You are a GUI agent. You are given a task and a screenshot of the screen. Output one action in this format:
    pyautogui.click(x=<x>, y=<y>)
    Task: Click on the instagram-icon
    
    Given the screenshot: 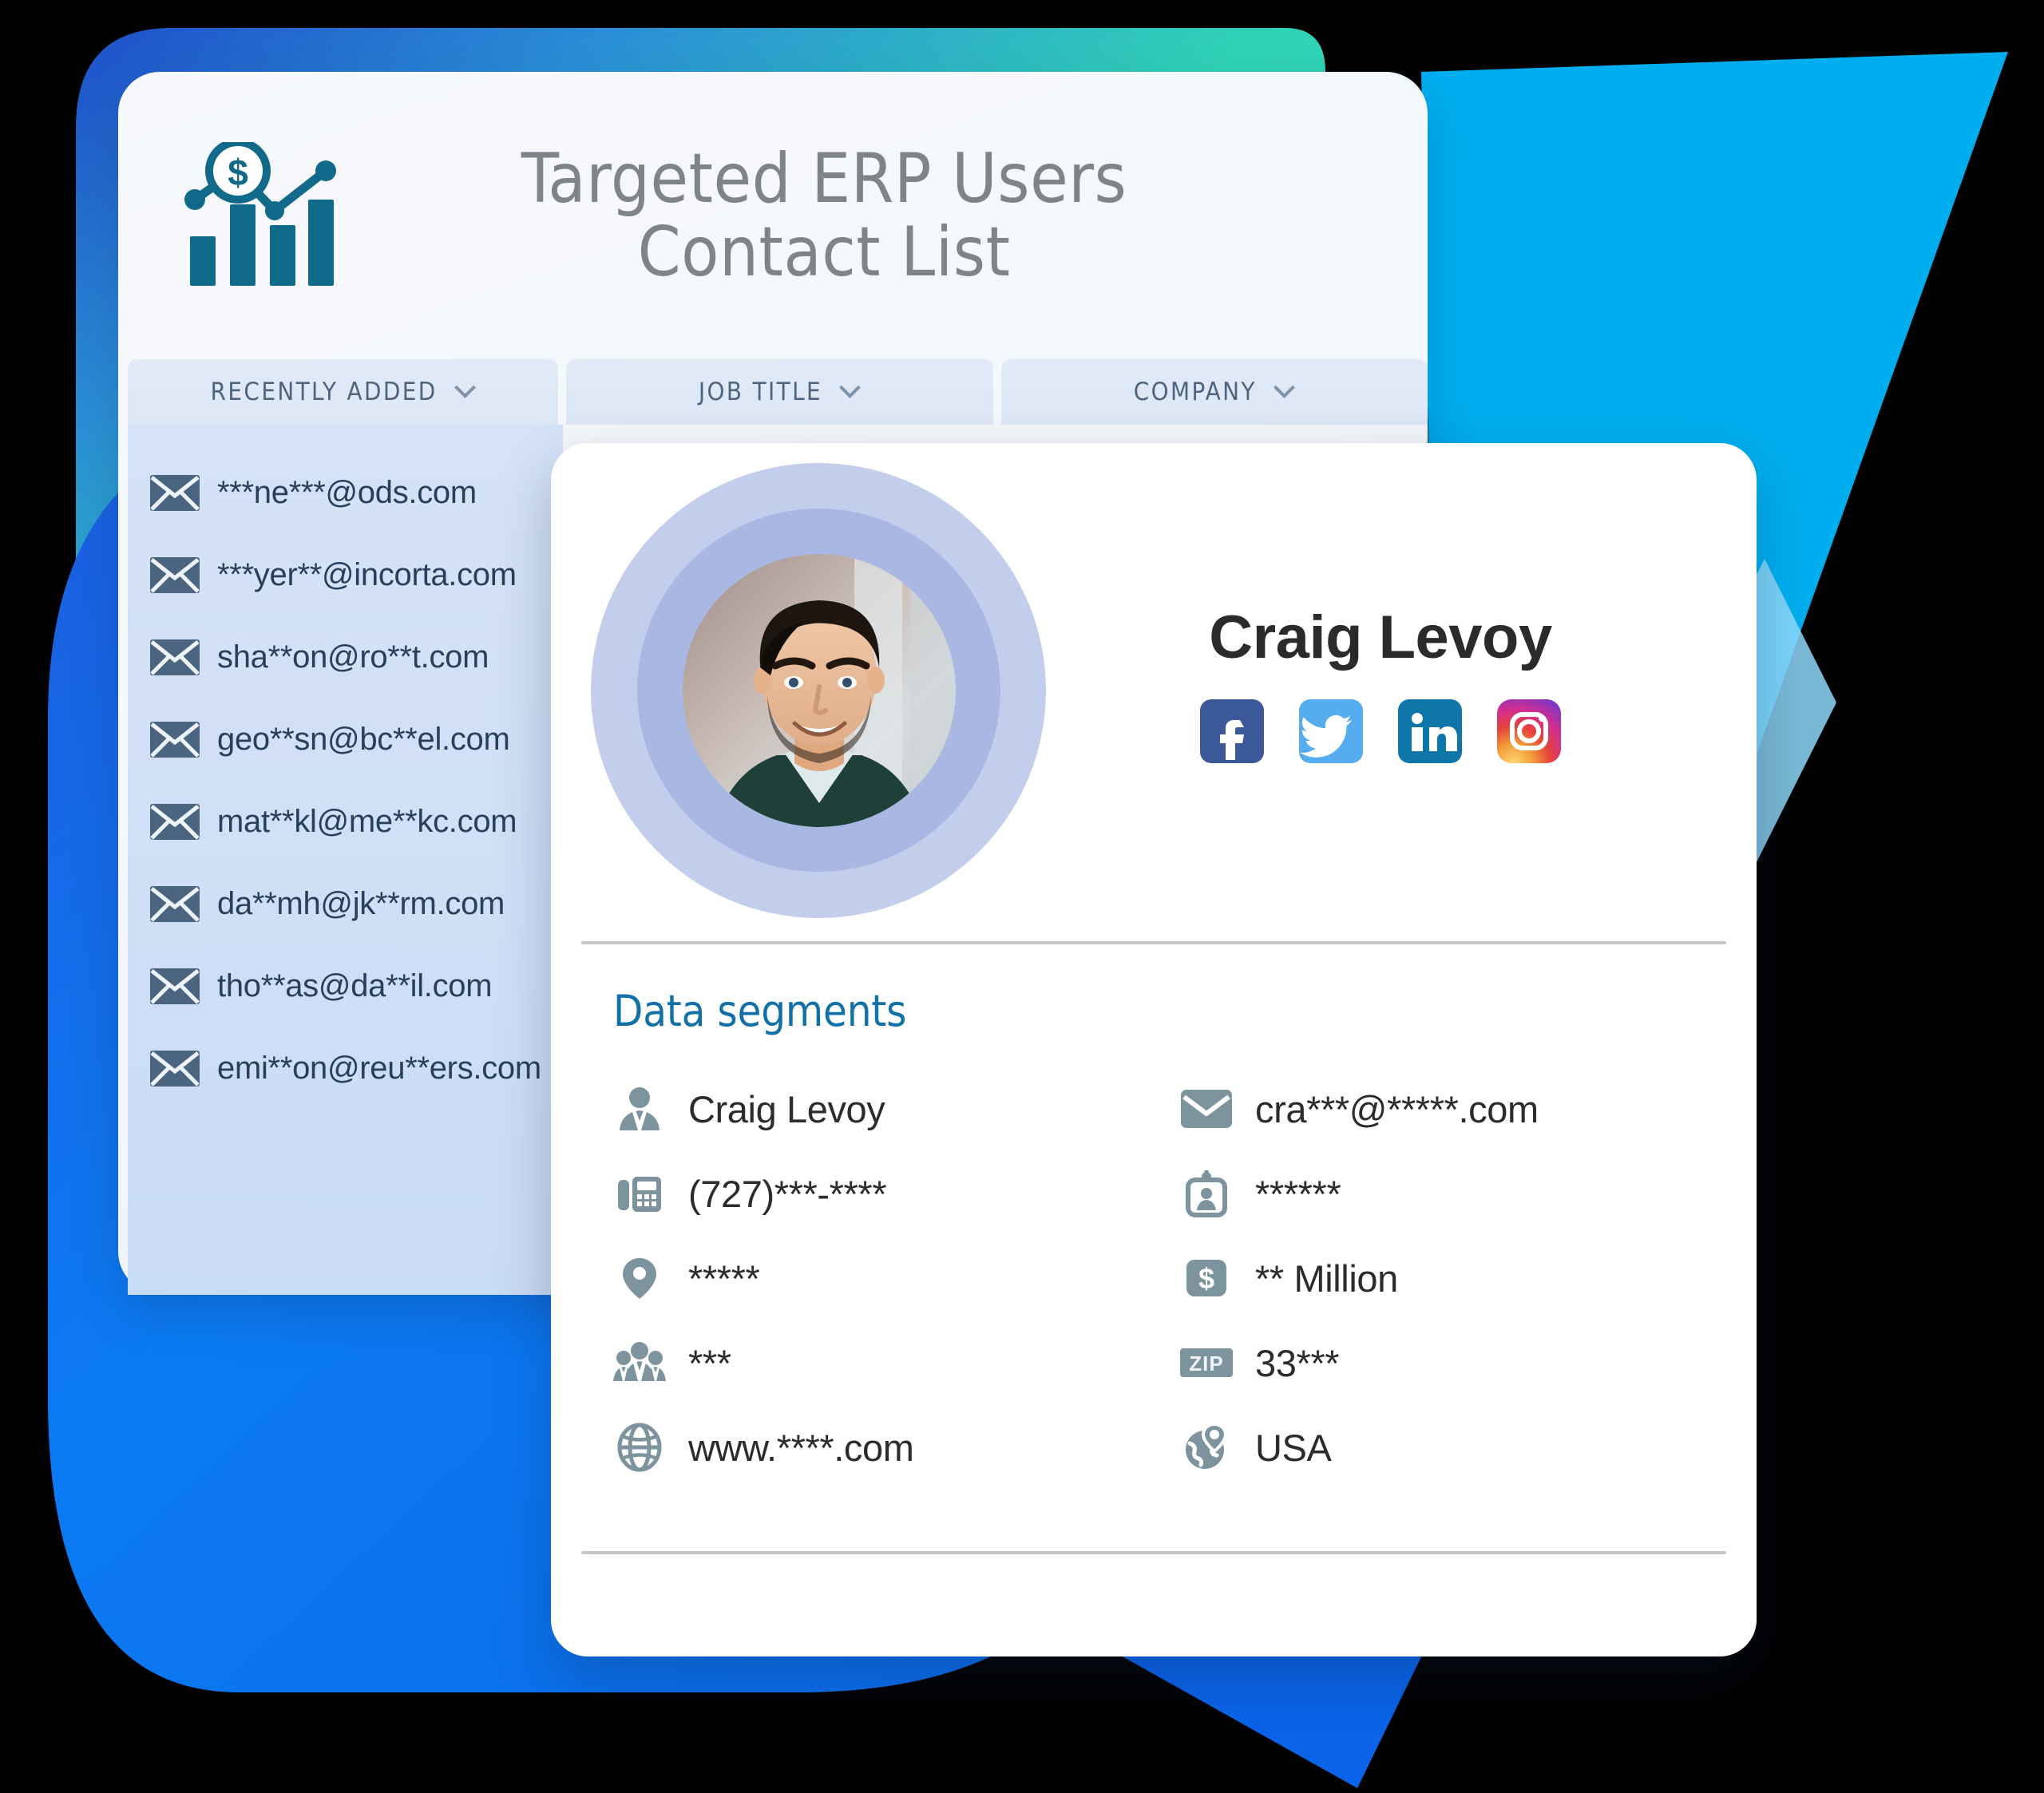 What is the action you would take?
    pyautogui.click(x=1529, y=731)
    